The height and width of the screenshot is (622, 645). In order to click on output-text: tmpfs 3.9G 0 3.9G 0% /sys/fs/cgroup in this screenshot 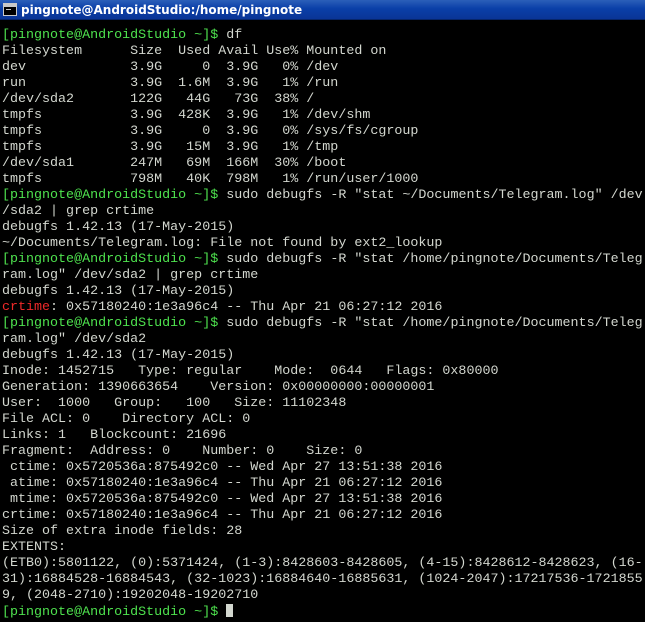, I will do `click(210, 131)`.